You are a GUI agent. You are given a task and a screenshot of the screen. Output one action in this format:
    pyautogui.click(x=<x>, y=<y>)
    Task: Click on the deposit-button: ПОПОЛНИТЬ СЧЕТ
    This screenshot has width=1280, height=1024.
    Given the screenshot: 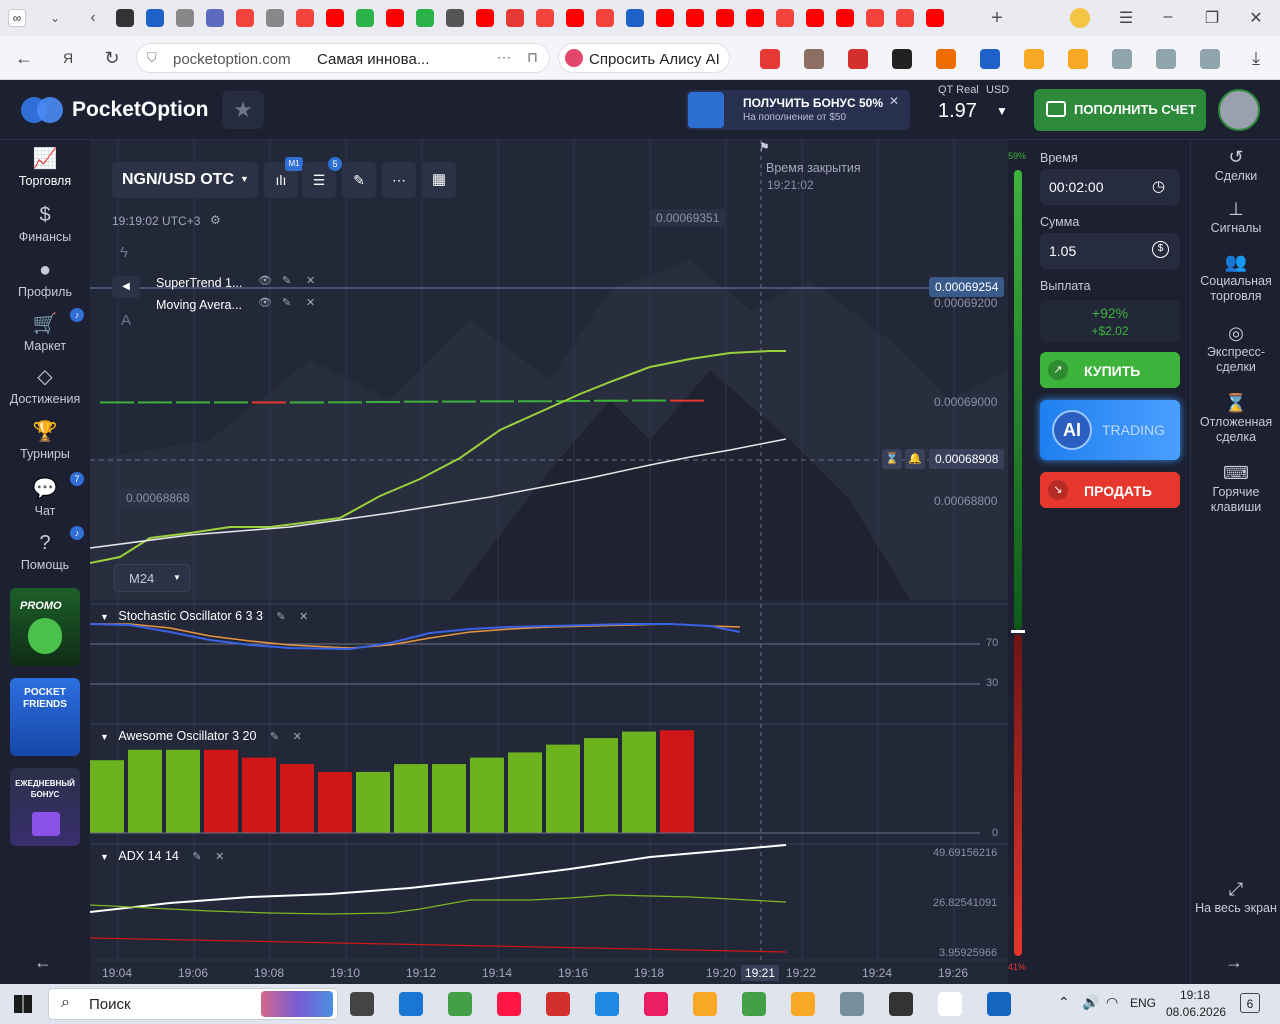 What is the action you would take?
    pyautogui.click(x=1120, y=110)
    